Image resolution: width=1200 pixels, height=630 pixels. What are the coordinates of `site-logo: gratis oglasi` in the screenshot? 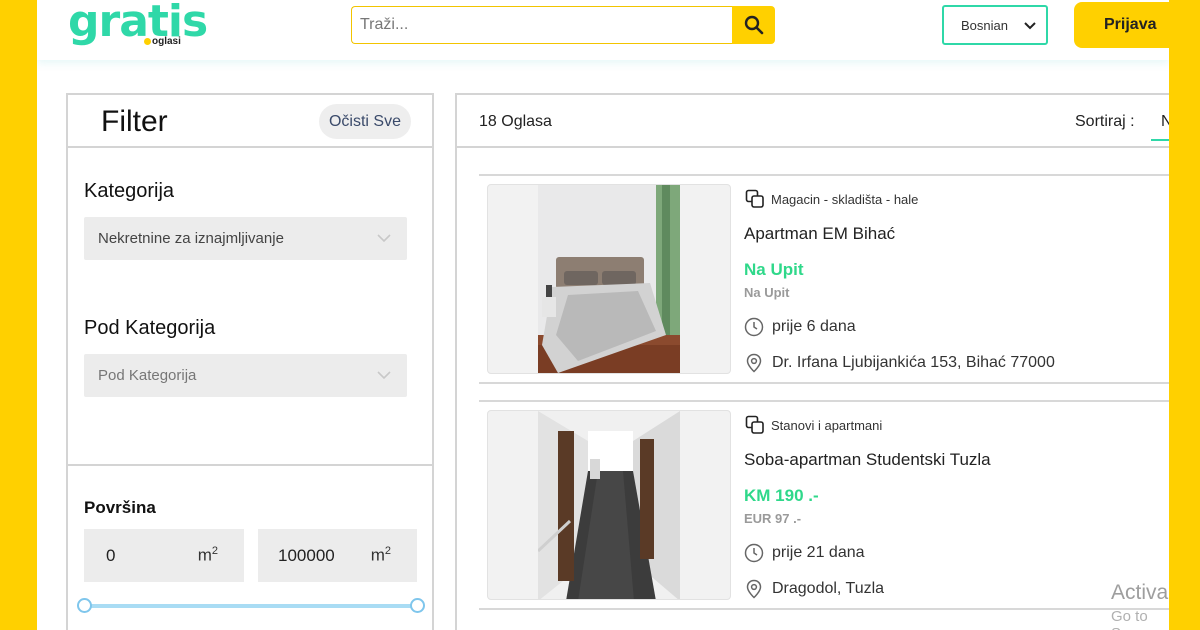 It's located at (143, 27).